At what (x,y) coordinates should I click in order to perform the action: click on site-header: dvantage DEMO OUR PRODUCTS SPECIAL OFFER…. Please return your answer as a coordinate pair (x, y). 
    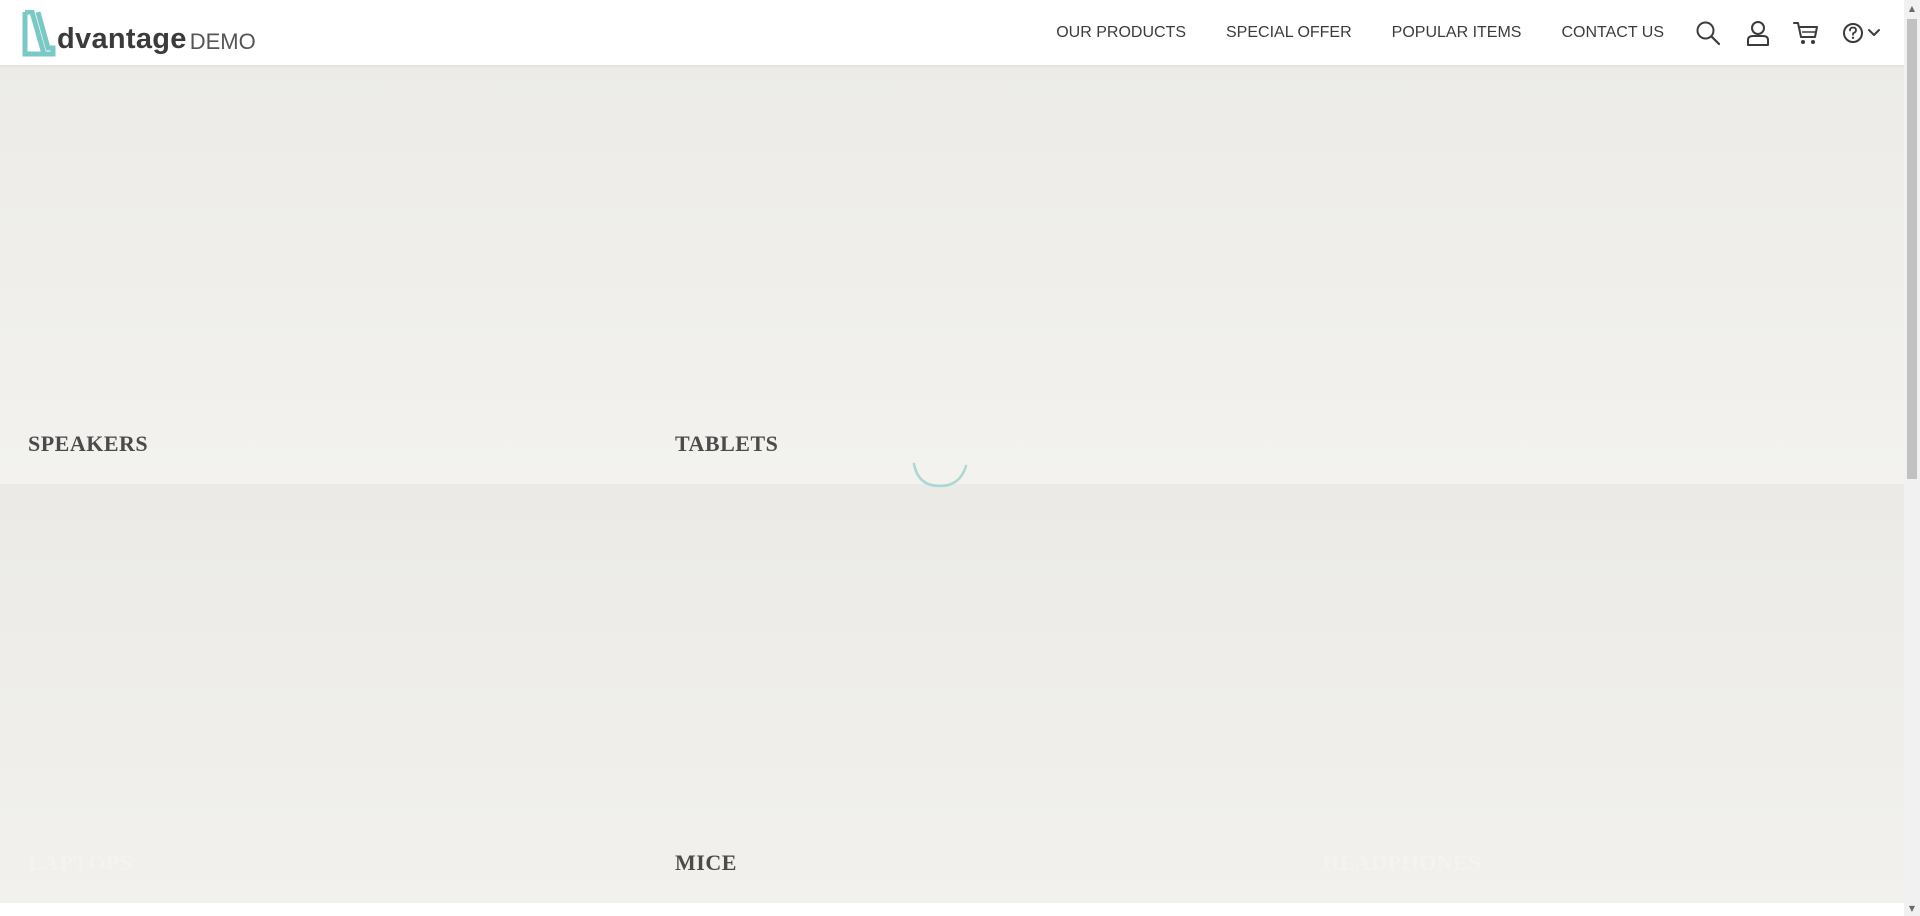
    Looking at the image, I should click on (952, 32).